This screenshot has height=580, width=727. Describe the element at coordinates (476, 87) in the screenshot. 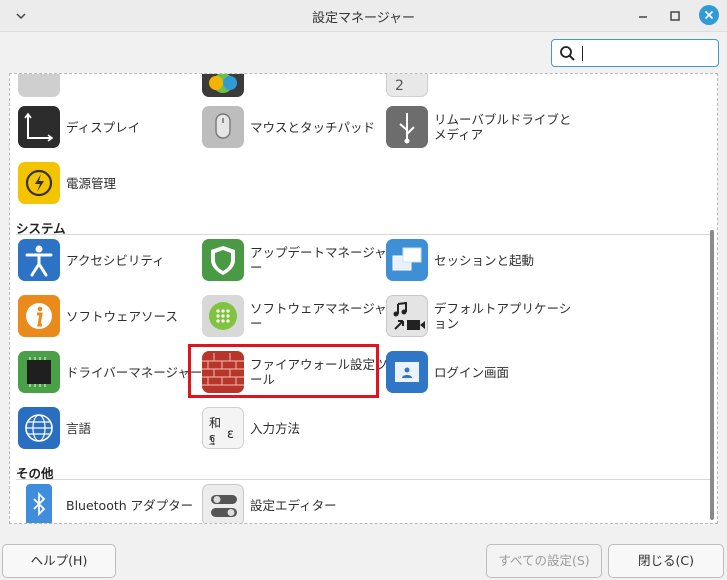

I see `partial-item-3: 2` at that location.